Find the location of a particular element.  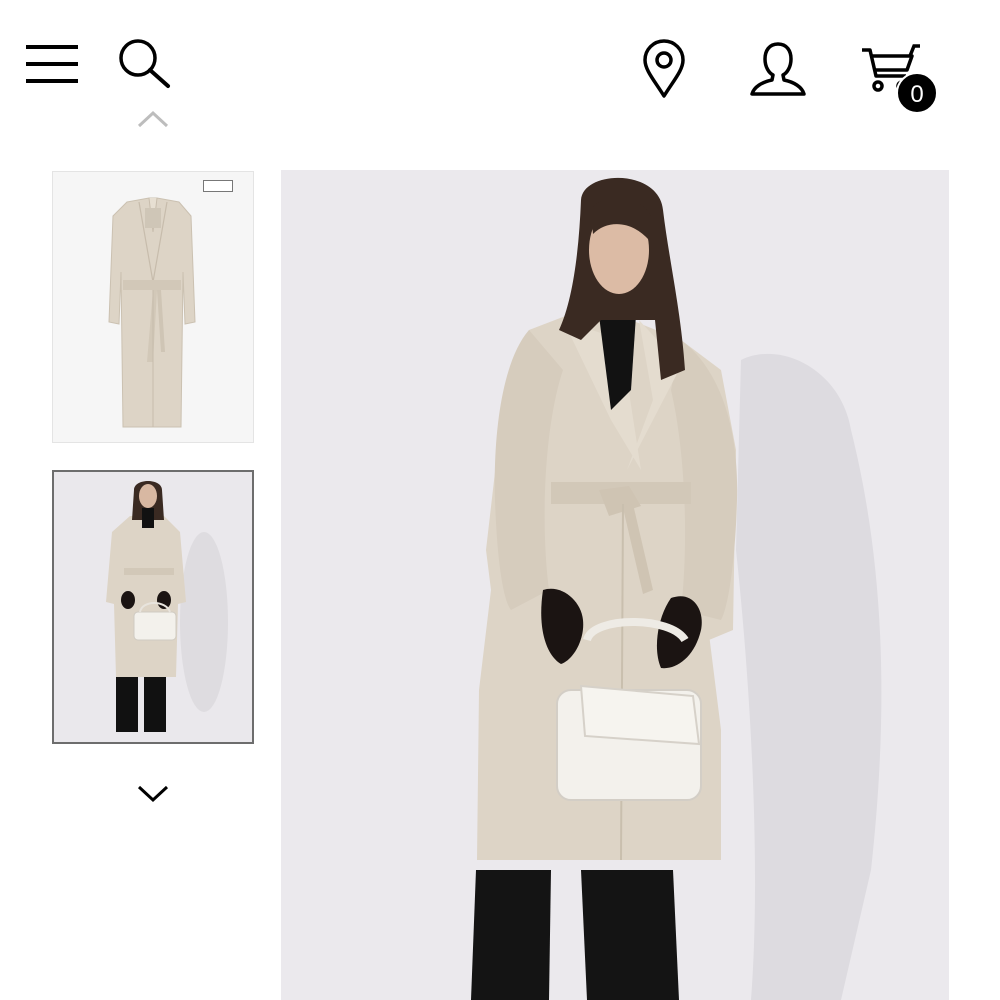

product-thumbnail is located at coordinates (153, 307).